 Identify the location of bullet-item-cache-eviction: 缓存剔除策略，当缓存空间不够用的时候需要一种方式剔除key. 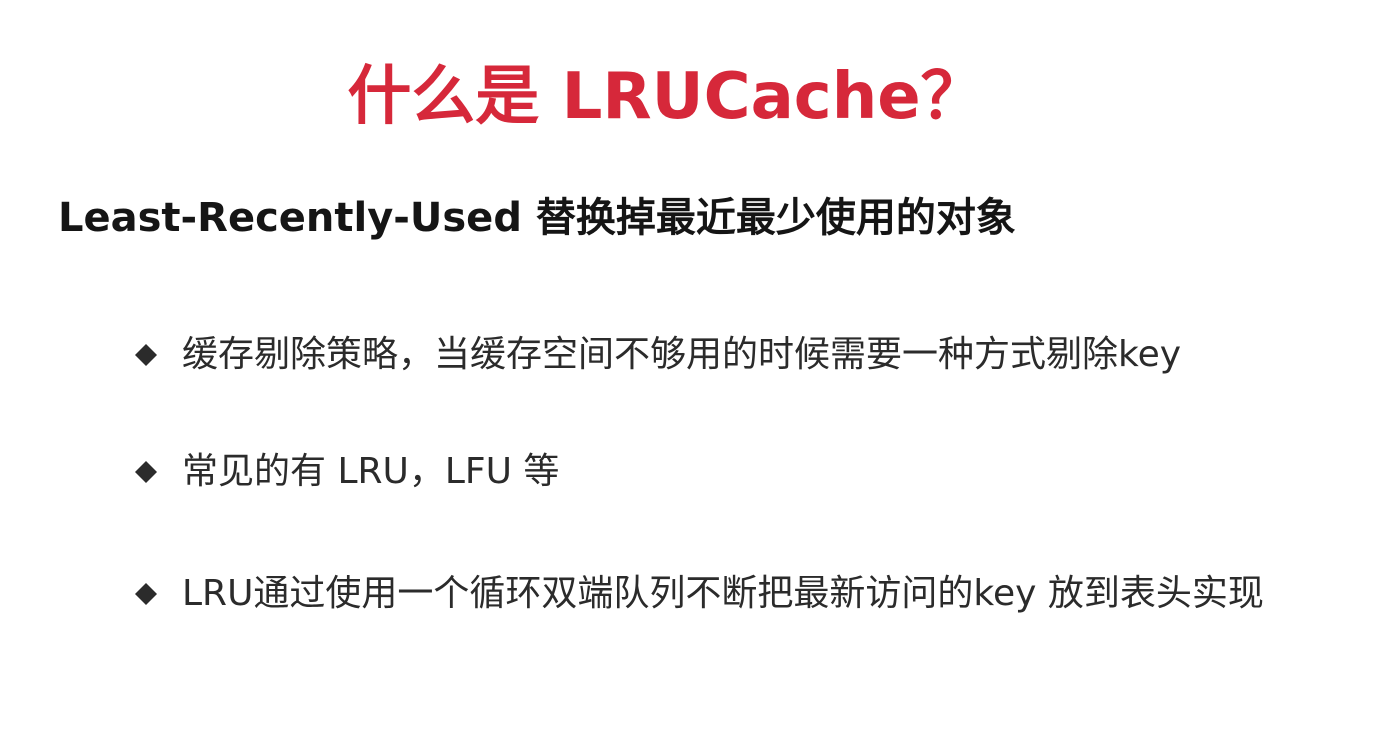
(656, 355).